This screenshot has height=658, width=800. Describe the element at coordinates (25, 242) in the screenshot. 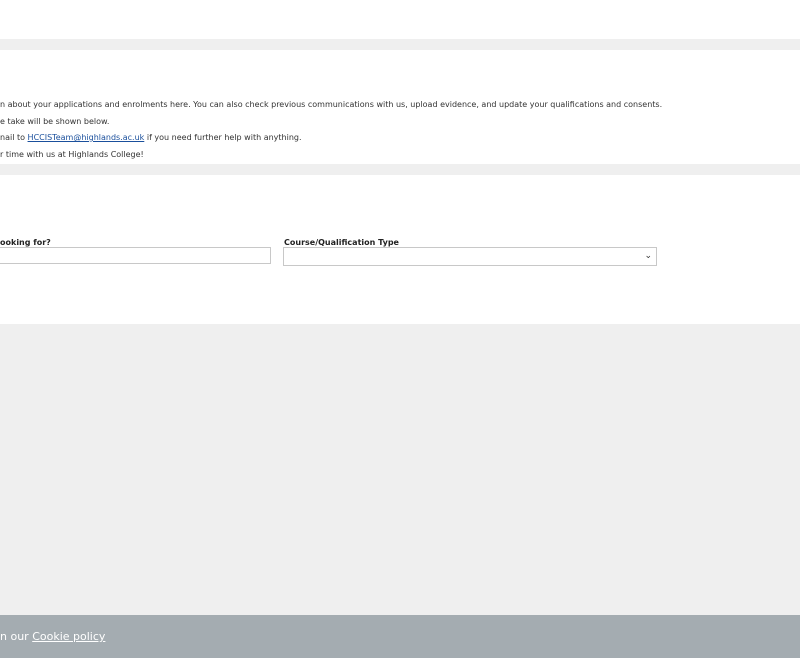

I see `looking-for-label: ooking for?` at that location.